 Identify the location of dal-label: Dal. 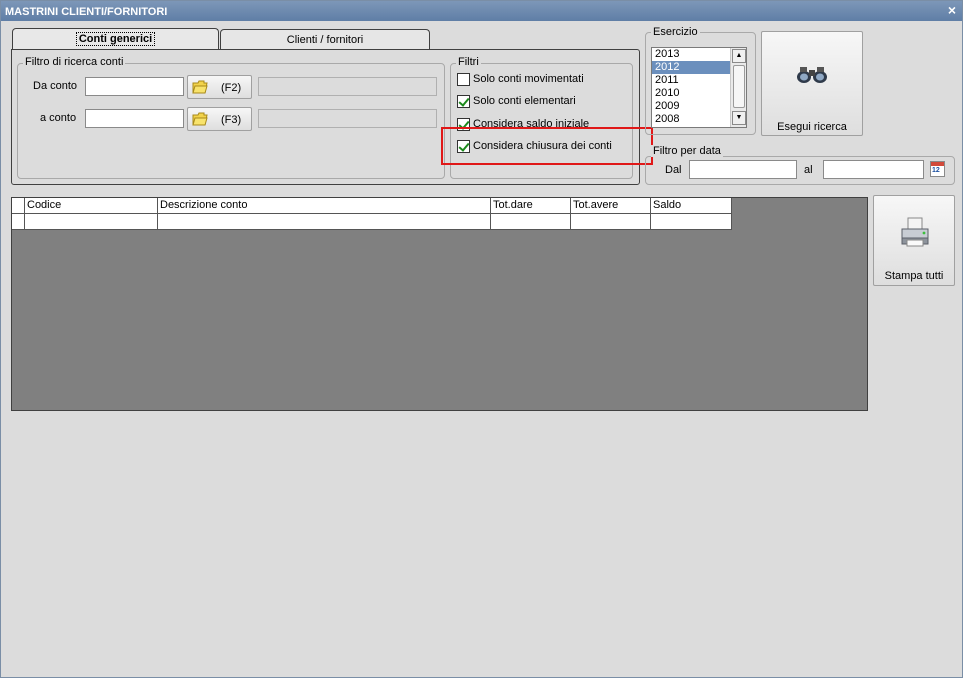
(673, 170).